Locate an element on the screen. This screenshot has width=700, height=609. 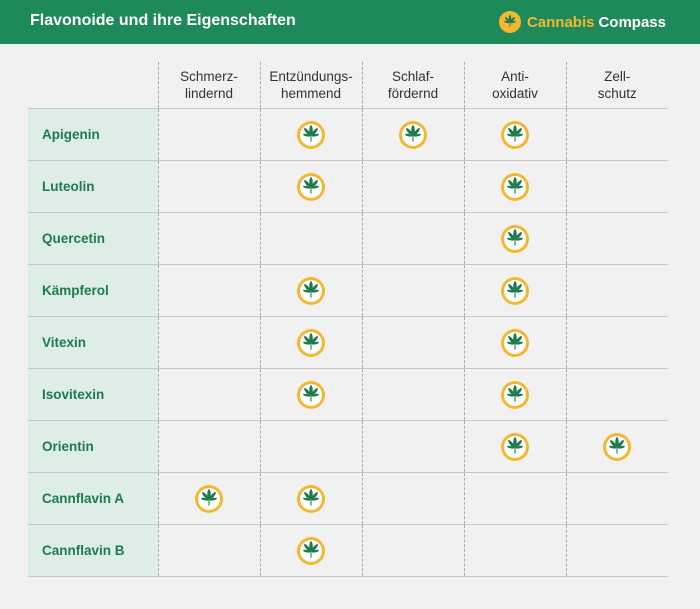
table-row: Orientin is located at coordinates (348, 446).